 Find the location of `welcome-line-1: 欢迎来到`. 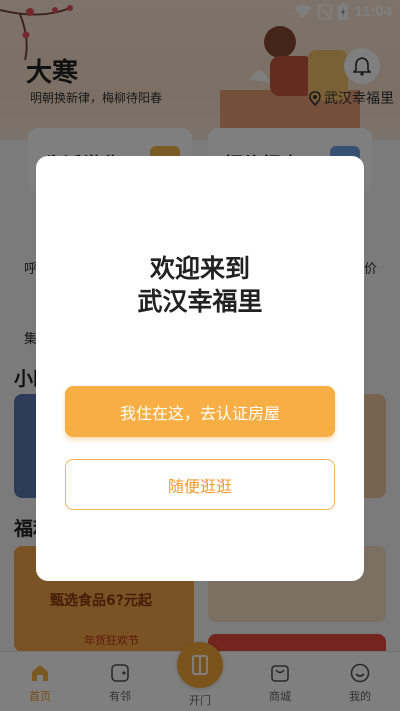

welcome-line-1: 欢迎来到 is located at coordinates (199, 268).